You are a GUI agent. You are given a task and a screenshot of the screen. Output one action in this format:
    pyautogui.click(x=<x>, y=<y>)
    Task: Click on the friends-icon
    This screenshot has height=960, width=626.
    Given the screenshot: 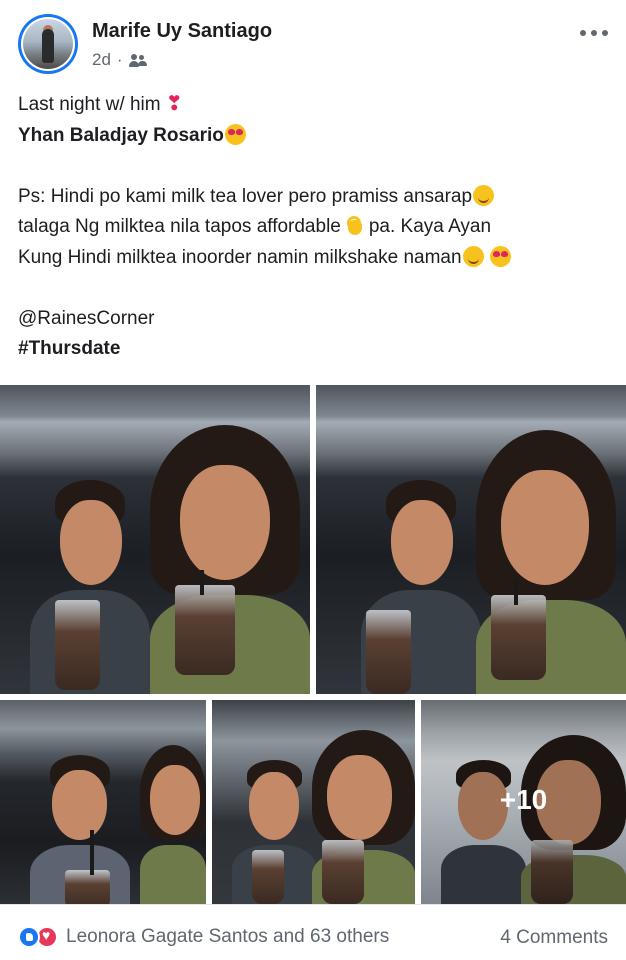 What is the action you would take?
    pyautogui.click(x=137, y=60)
    